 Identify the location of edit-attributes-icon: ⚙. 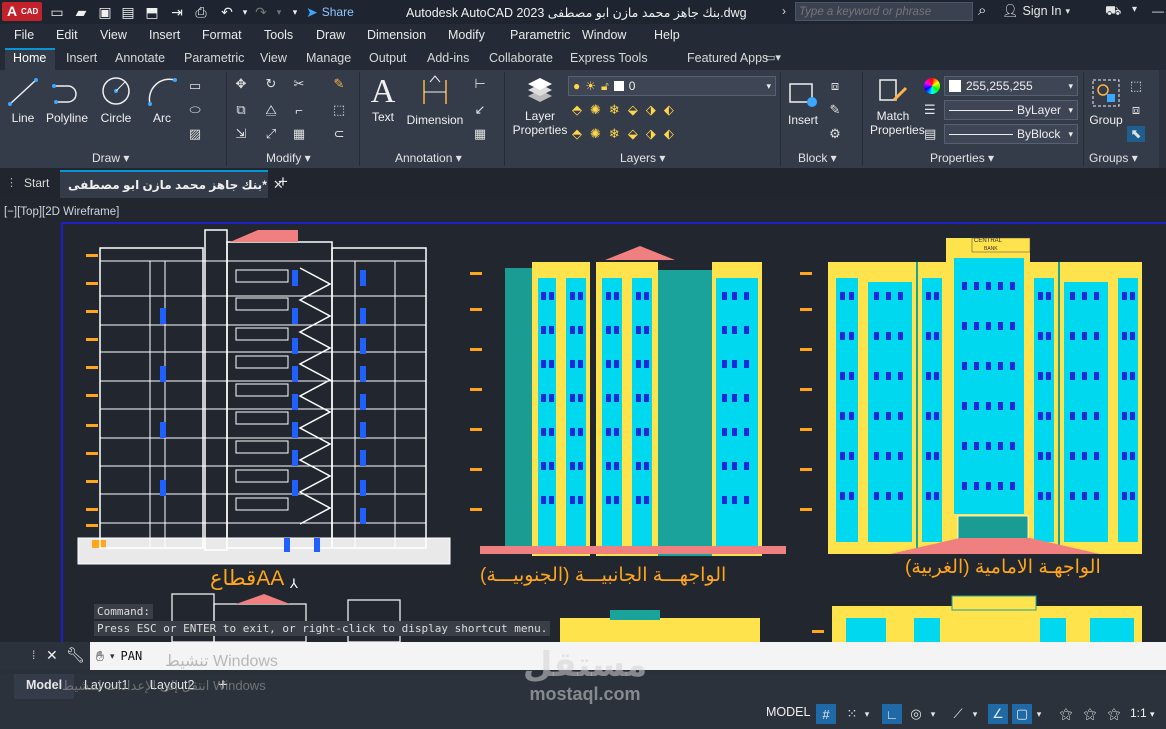
(835, 134).